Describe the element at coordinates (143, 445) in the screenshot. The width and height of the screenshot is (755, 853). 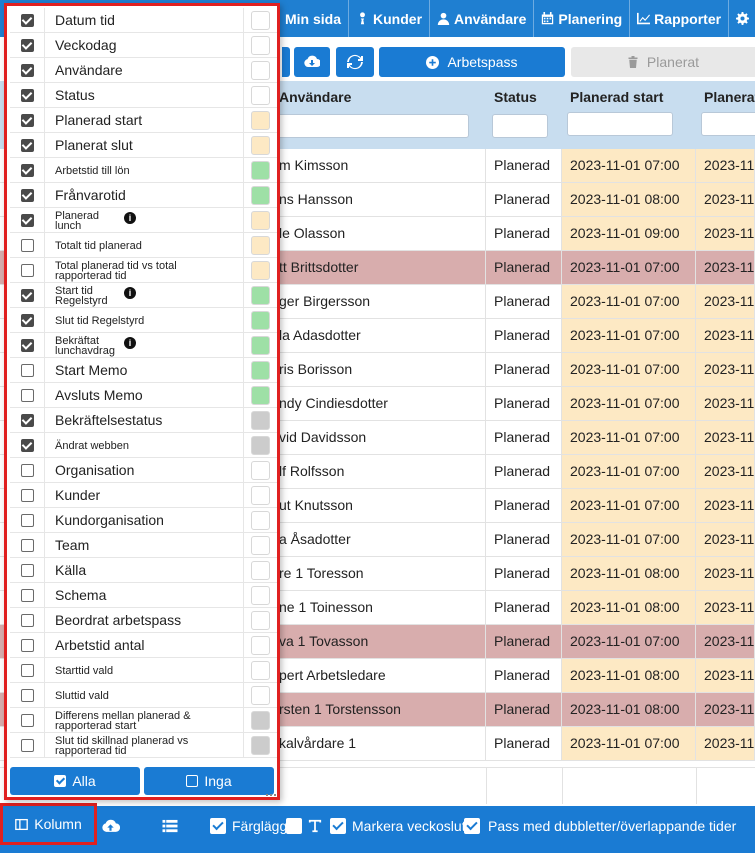
I see `column-option: Ändrat webben` at that location.